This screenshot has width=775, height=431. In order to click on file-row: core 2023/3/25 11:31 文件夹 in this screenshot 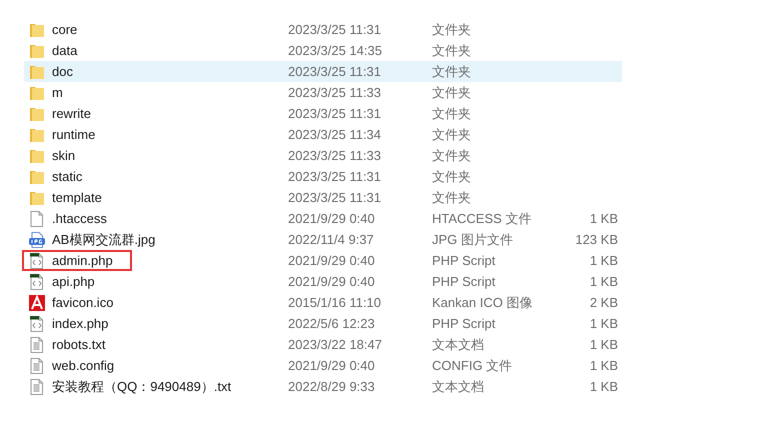, I will do `click(323, 29)`.